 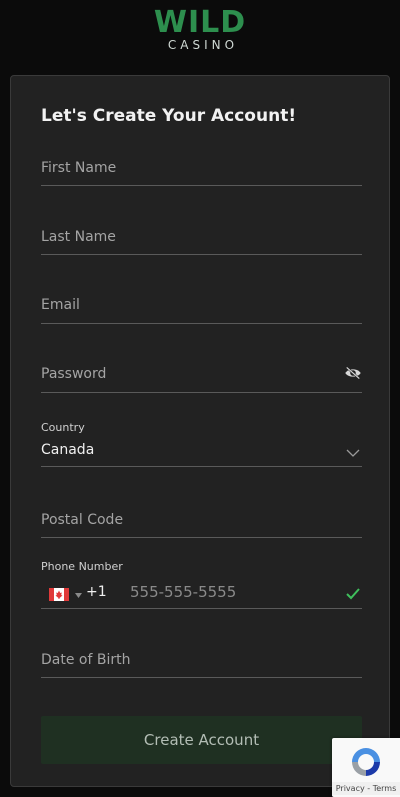 What do you see at coordinates (96, 592) in the screenshot?
I see `phone-country-code: +1` at bounding box center [96, 592].